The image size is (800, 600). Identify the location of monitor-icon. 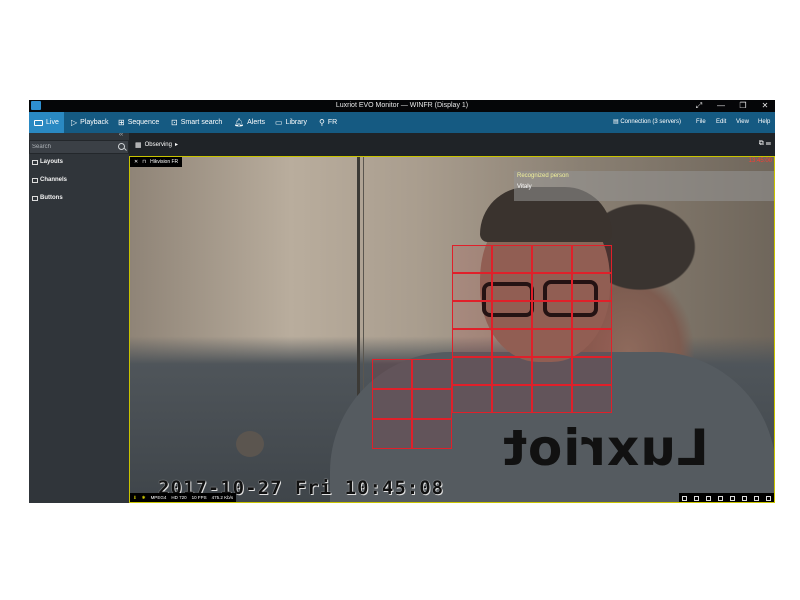
(38, 122).